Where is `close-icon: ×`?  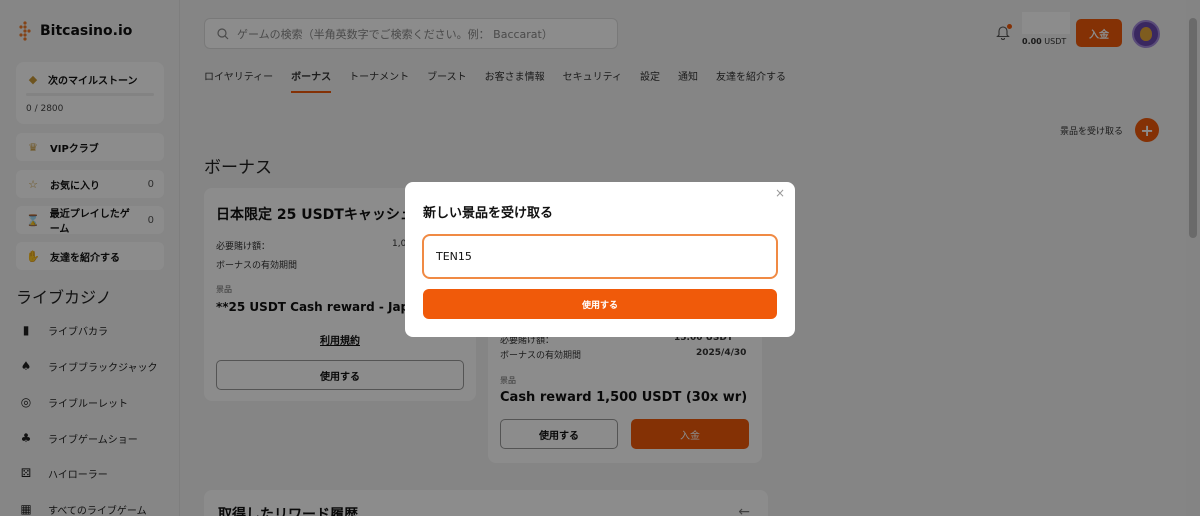
close-icon: × is located at coordinates (780, 193).